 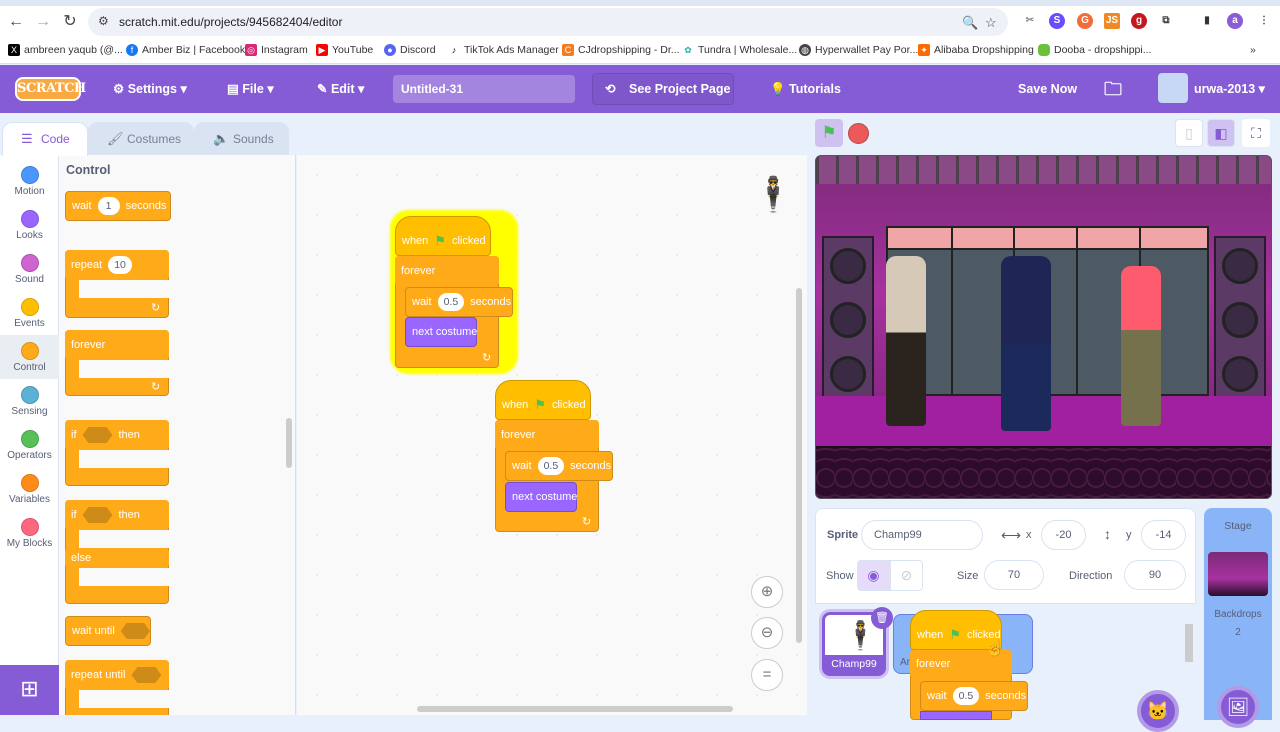 What do you see at coordinates (882, 618) in the screenshot?
I see `delete-sprite-button: 🗑` at bounding box center [882, 618].